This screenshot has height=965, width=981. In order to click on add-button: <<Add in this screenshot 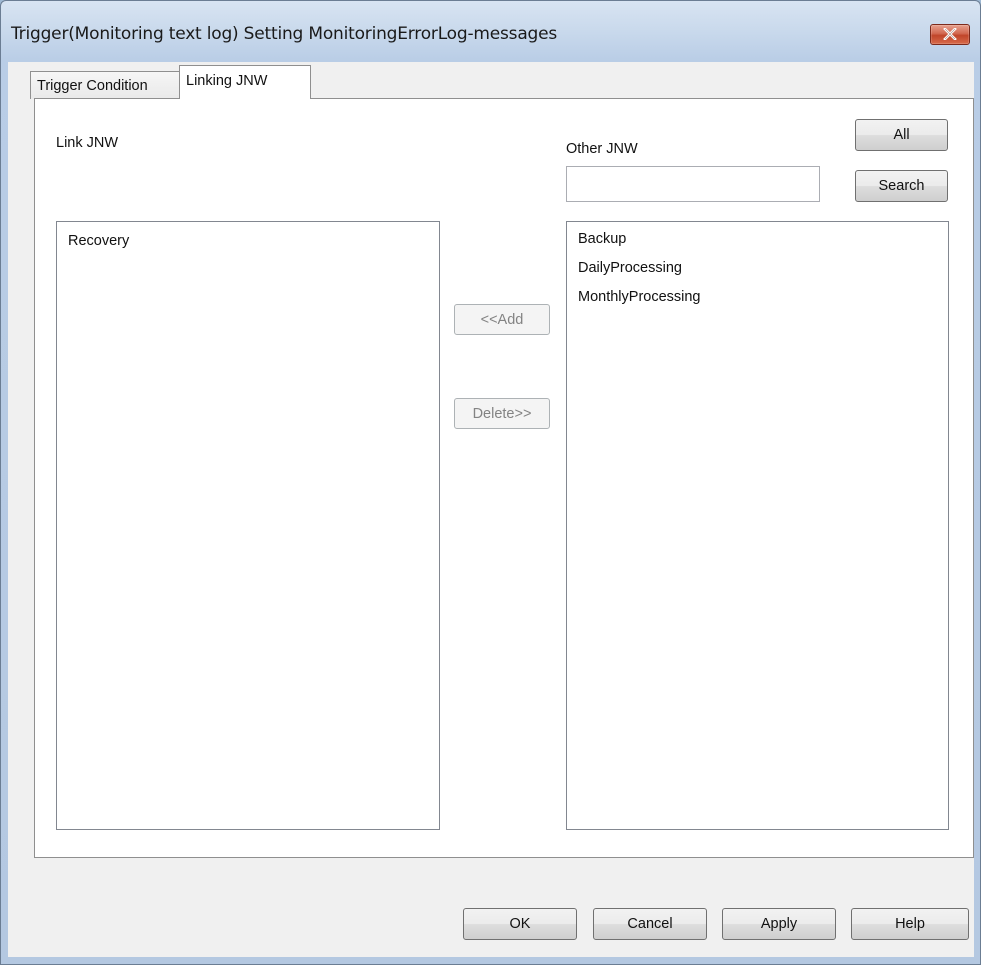, I will do `click(502, 319)`.